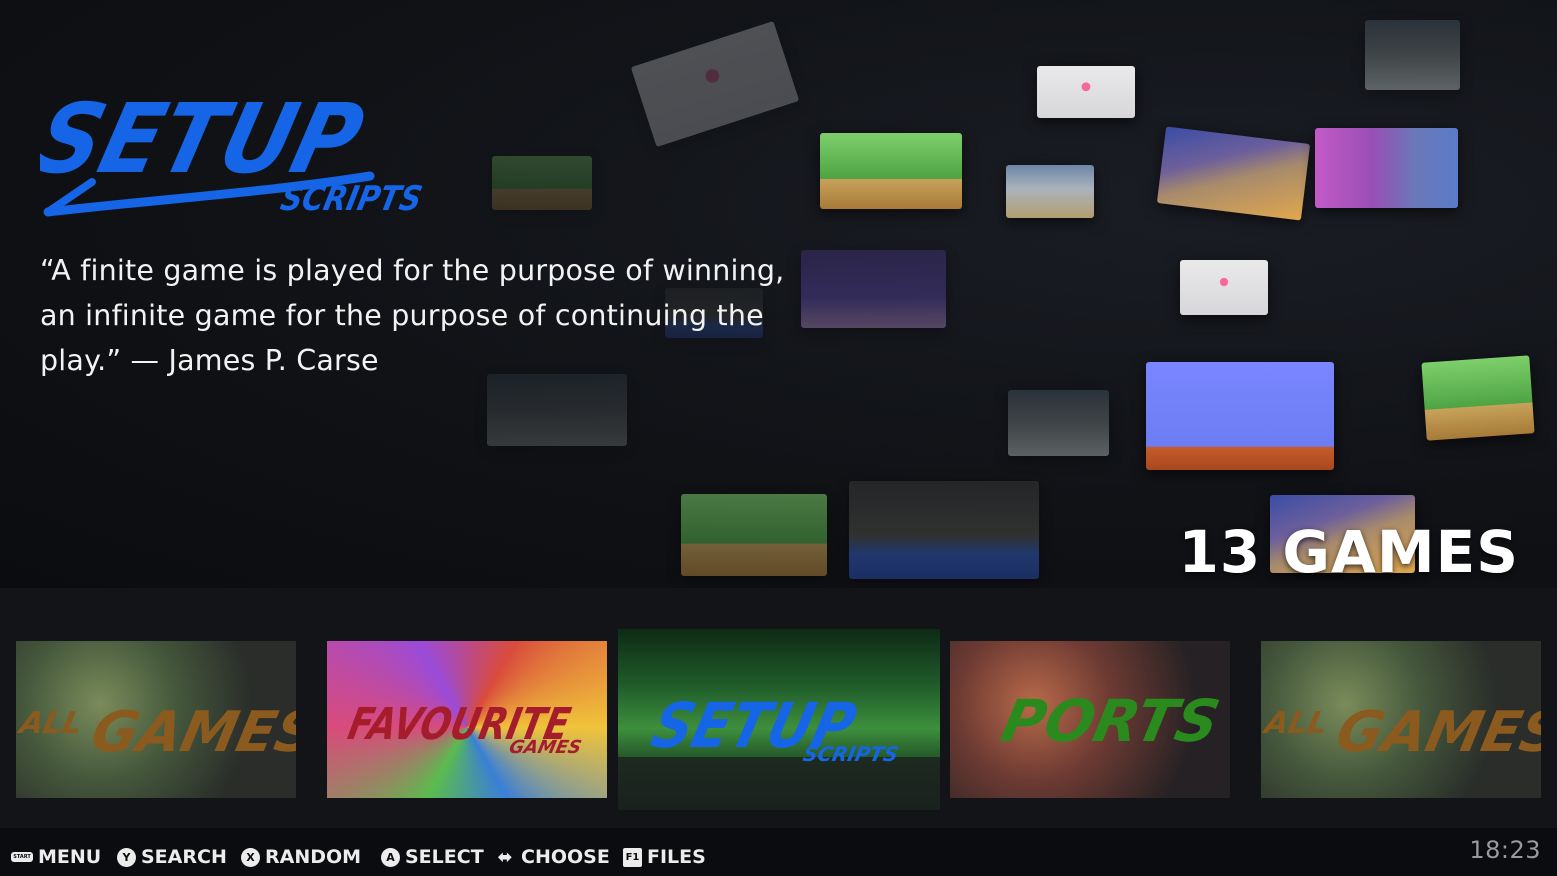 This screenshot has width=1557, height=876. I want to click on hint-label: FILES, so click(676, 857).